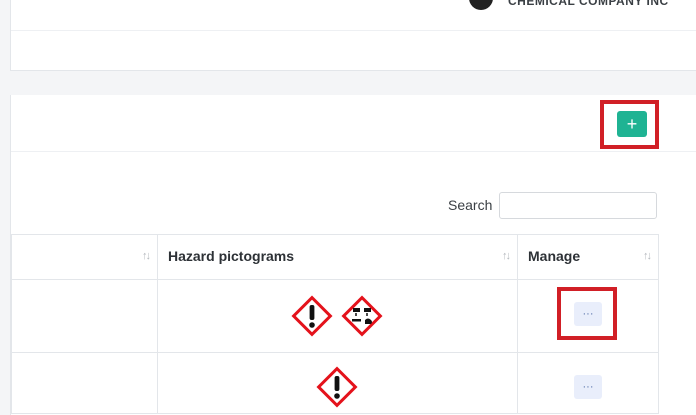  What do you see at coordinates (629, 124) in the screenshot?
I see `highlight-box-add` at bounding box center [629, 124].